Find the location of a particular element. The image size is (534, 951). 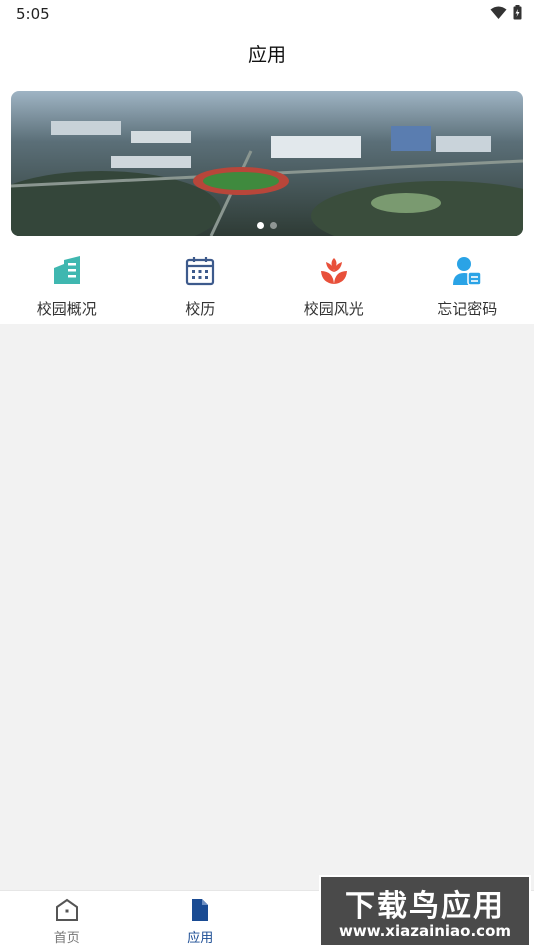

grid-item-campus-scenery: 校园风光 is located at coordinates (334, 286).